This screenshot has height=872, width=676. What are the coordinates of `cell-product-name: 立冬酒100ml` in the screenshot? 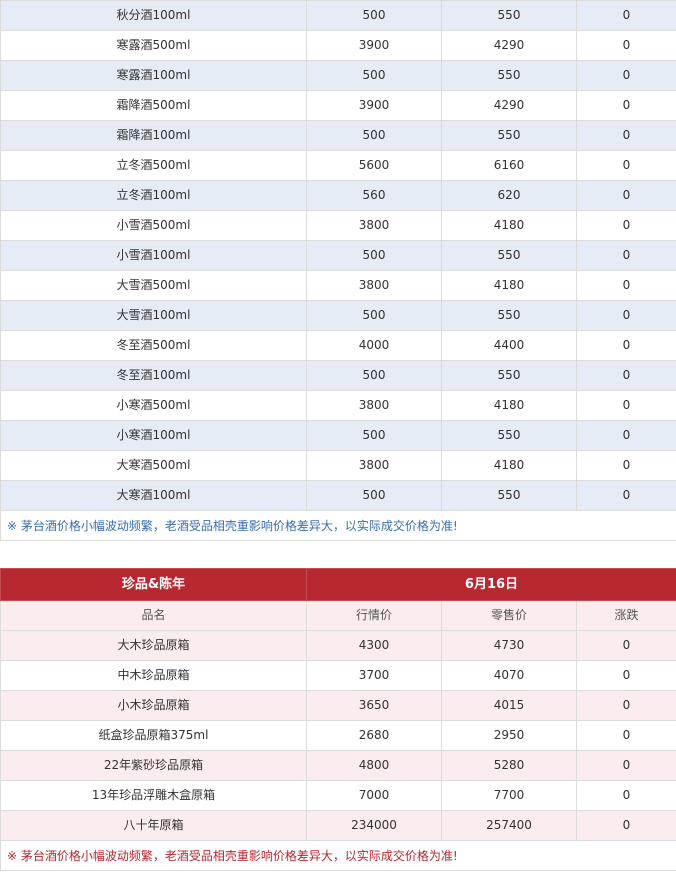 It's located at (153, 195).